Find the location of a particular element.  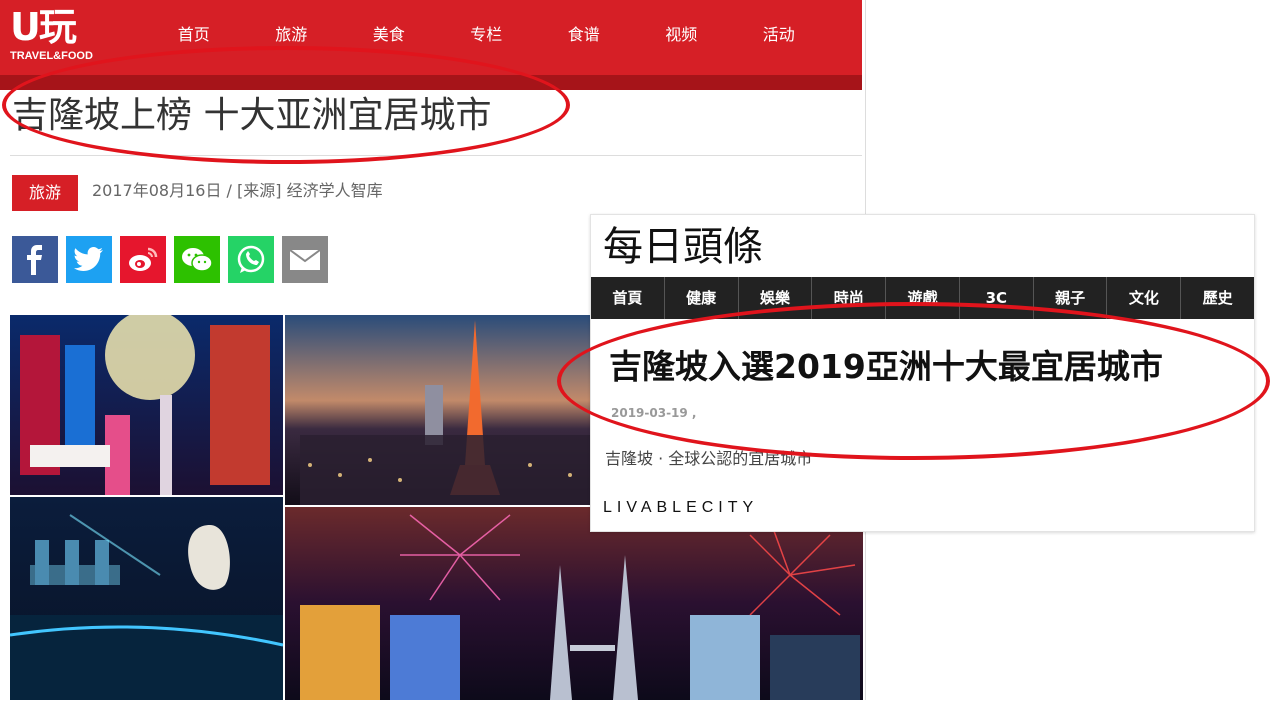

nav-item-food: 美食 is located at coordinates (389, 35).